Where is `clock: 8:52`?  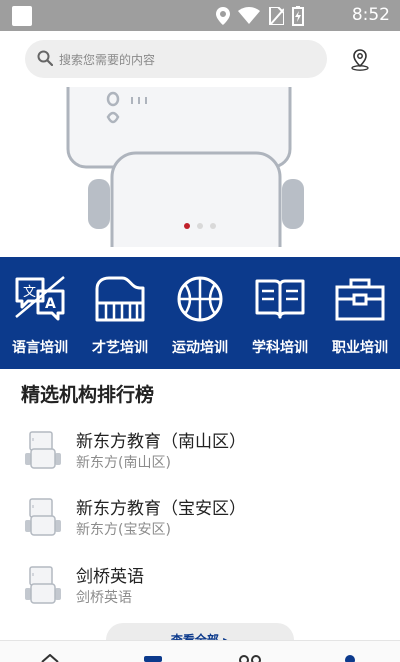 clock: 8:52 is located at coordinates (370, 15).